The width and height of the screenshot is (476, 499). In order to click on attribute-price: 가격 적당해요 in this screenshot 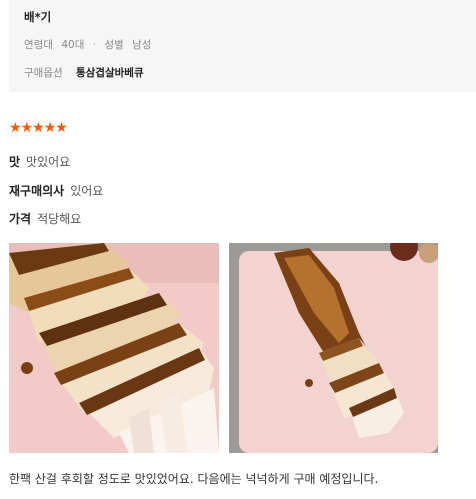, I will do `click(45, 218)`.